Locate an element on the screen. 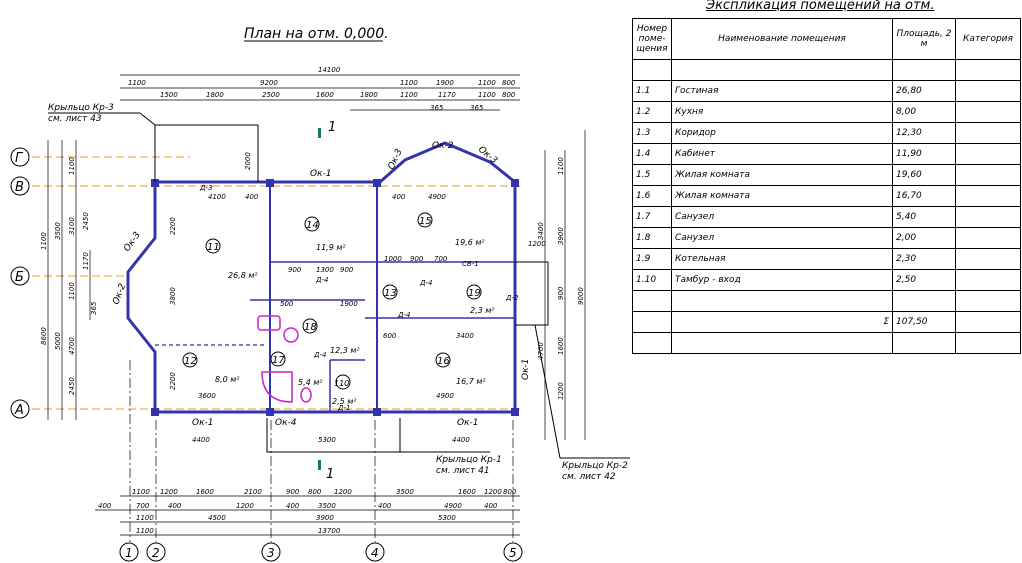  header-name: Наименование помещения is located at coordinates (782, 39).